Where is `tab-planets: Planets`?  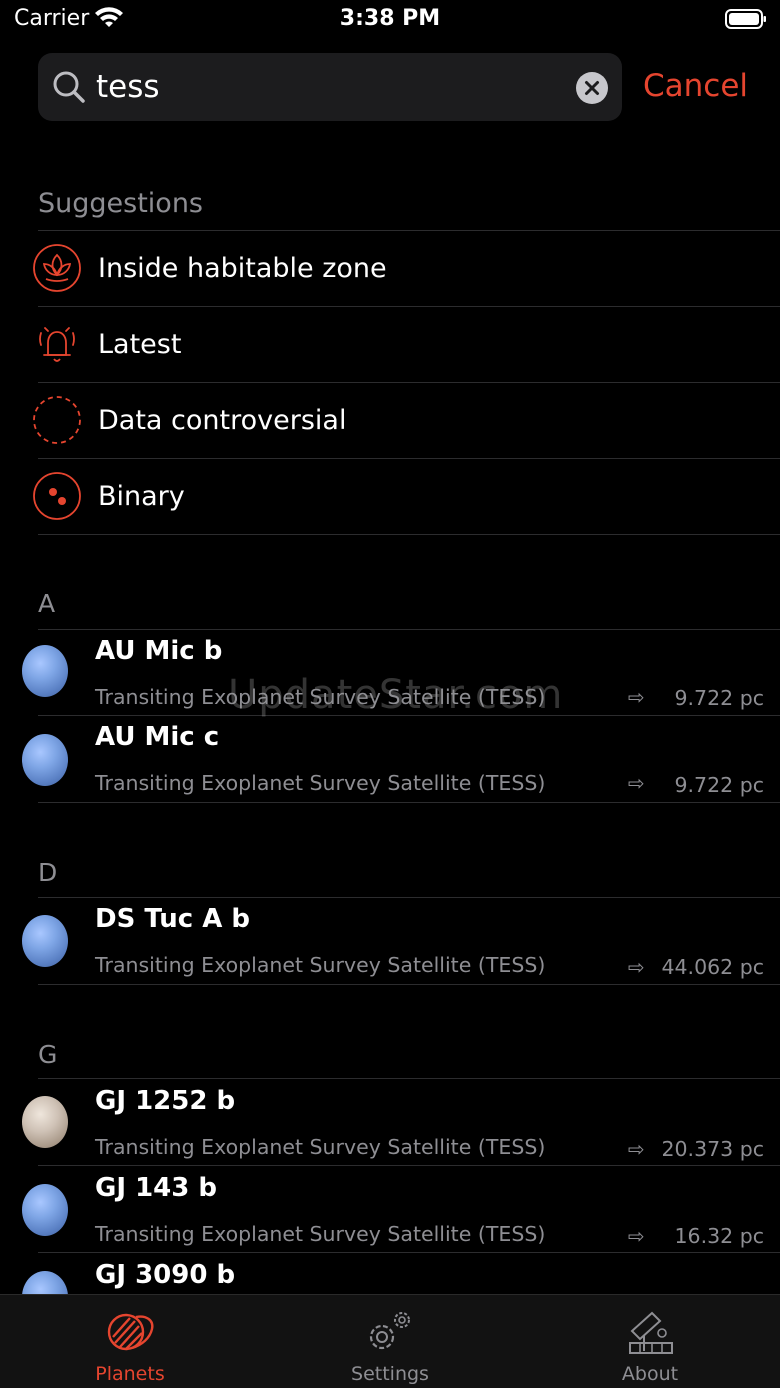
tab-planets: Planets is located at coordinates (130, 1341).